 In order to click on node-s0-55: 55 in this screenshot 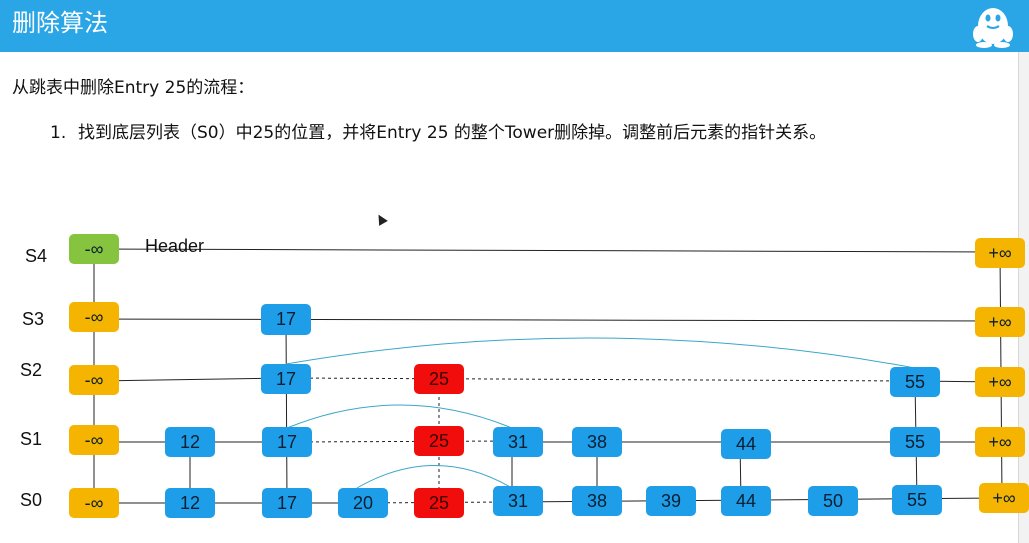, I will do `click(917, 500)`.